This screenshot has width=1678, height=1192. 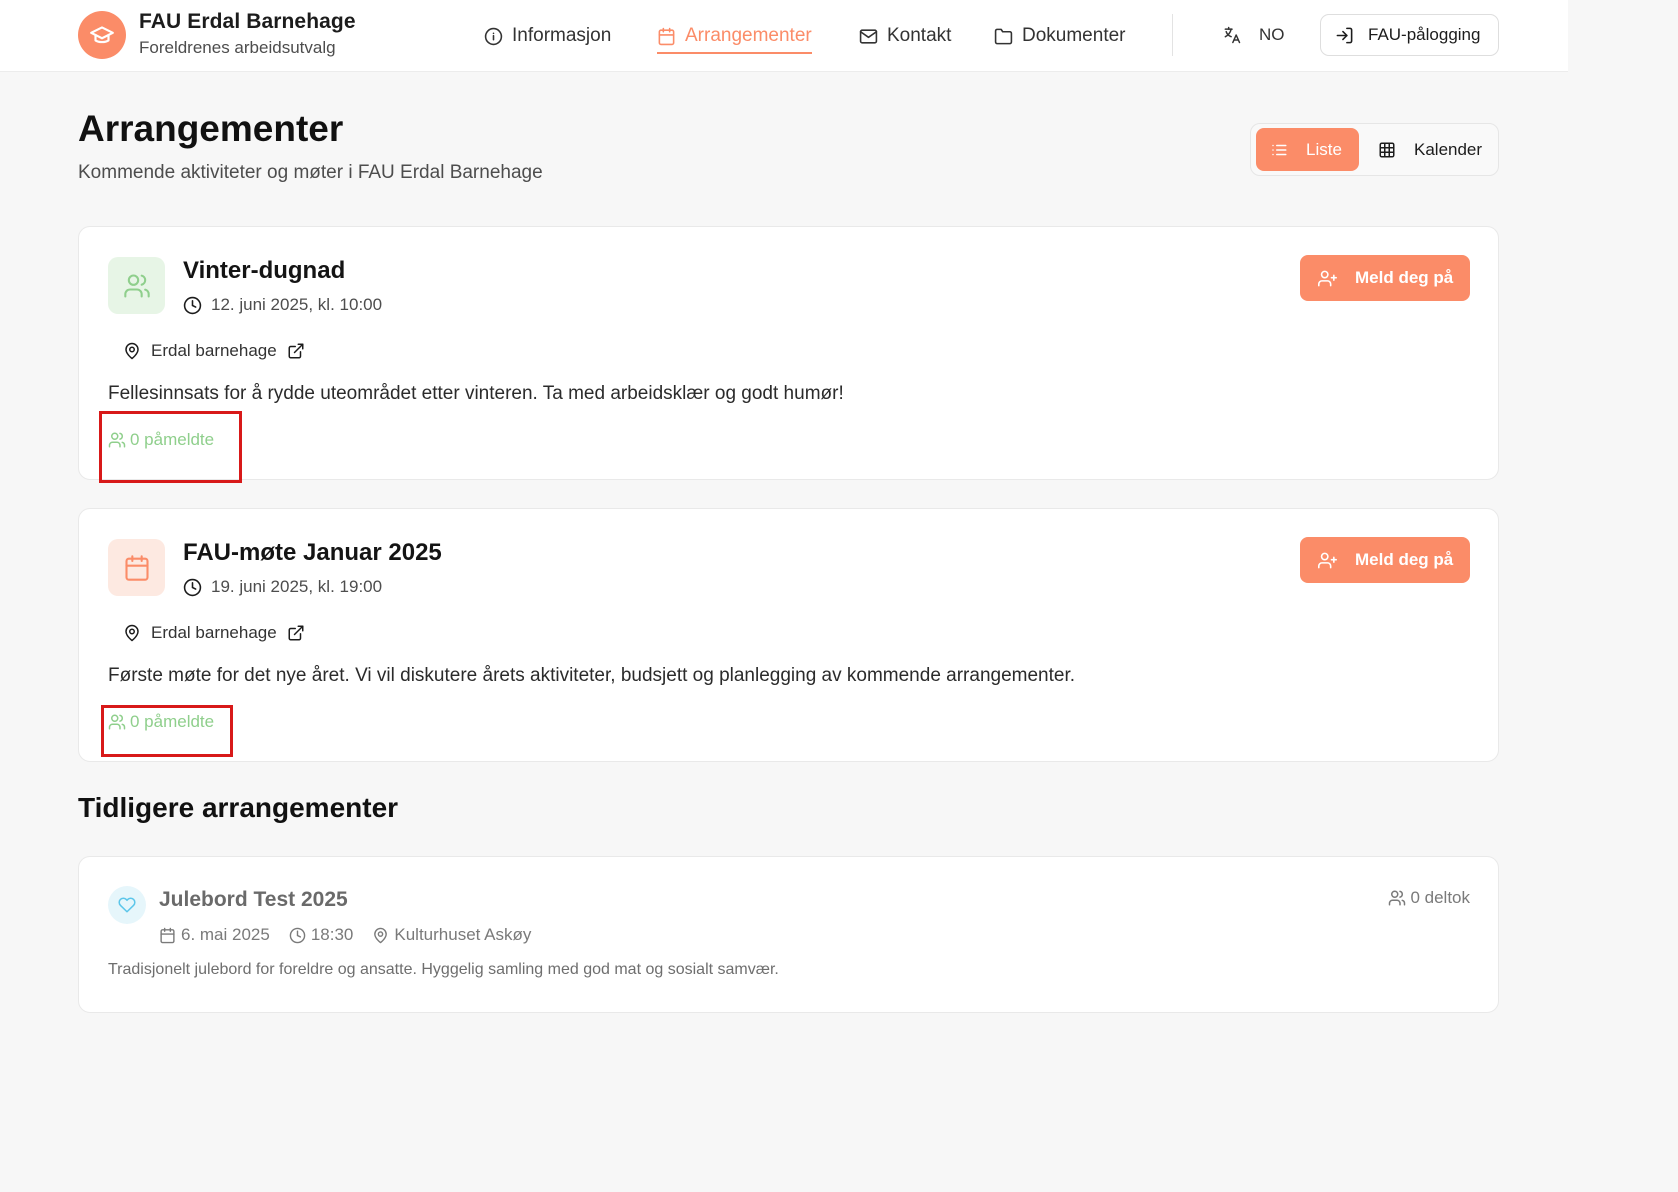 I want to click on folder-icon, so click(x=1003, y=36).